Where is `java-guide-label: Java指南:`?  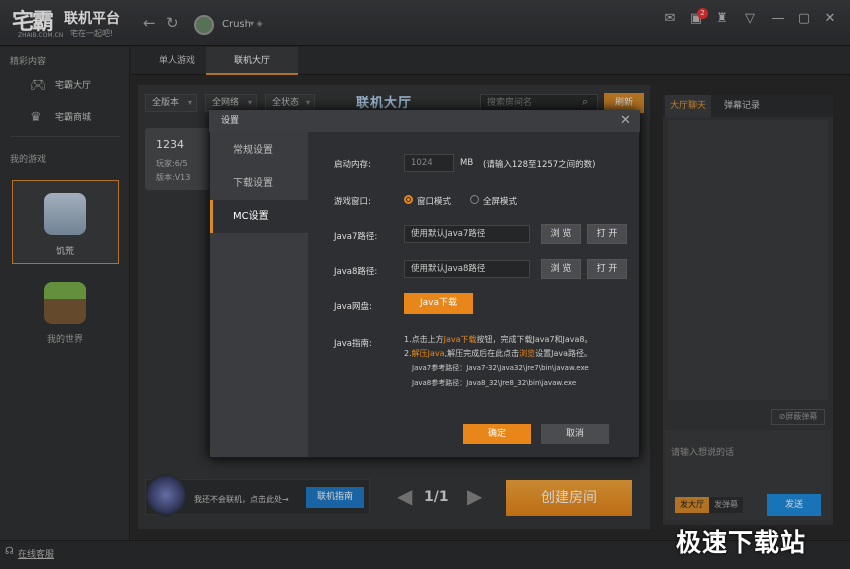 java-guide-label: Java指南: is located at coordinates (353, 344).